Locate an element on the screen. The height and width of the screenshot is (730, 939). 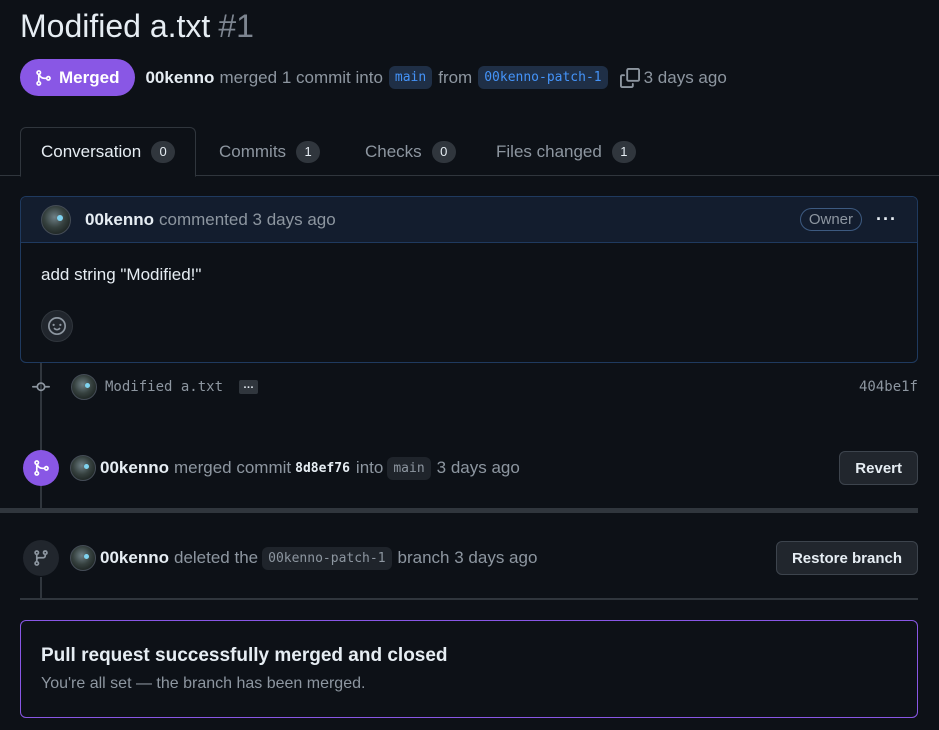
pr-time: 3 days ago is located at coordinates (685, 77).